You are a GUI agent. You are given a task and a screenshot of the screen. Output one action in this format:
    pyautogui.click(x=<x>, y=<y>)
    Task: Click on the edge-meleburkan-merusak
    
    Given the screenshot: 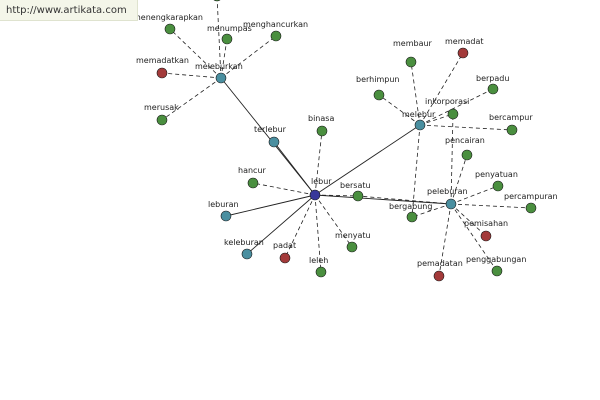 What is the action you would take?
    pyautogui.click(x=191, y=99)
    